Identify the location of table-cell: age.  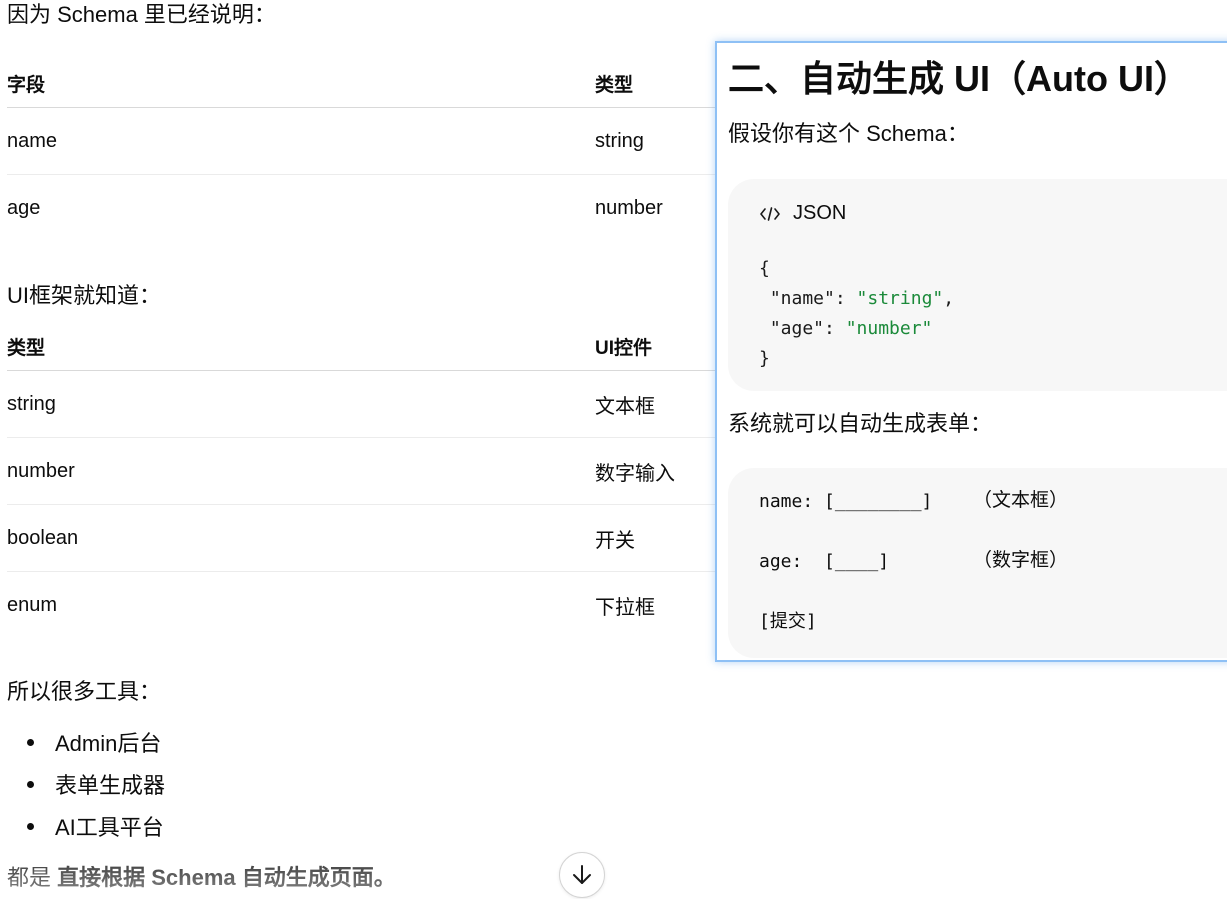
(24, 207).